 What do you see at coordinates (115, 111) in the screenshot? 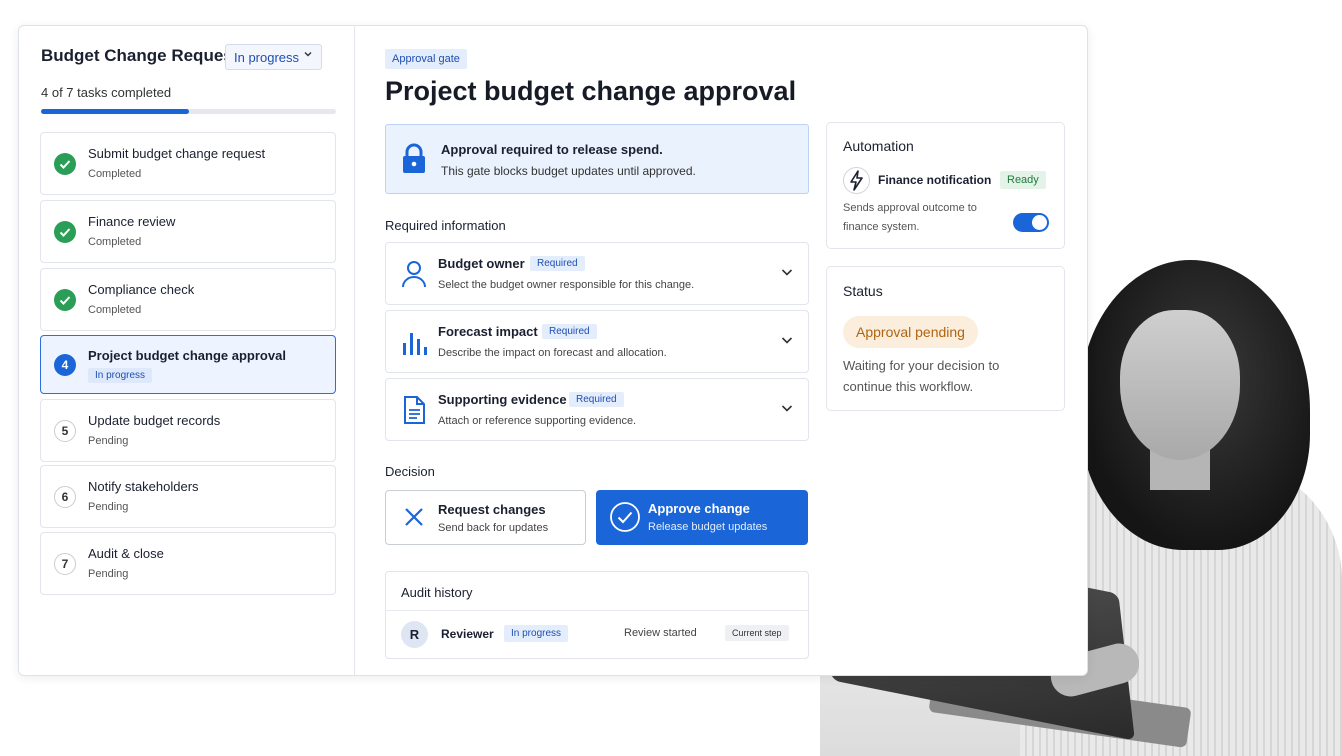
I see `progress-fill` at bounding box center [115, 111].